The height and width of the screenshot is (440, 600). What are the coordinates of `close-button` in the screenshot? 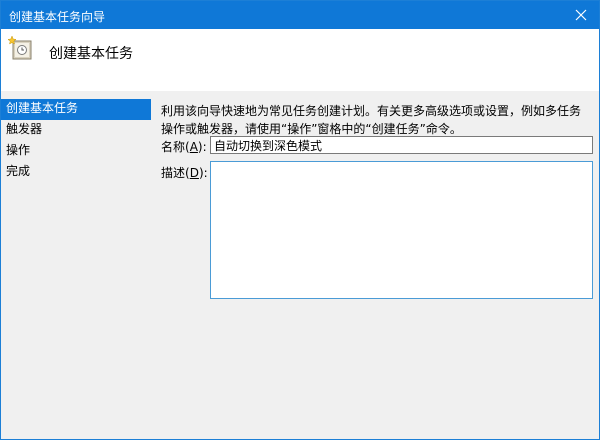 It's located at (581, 15).